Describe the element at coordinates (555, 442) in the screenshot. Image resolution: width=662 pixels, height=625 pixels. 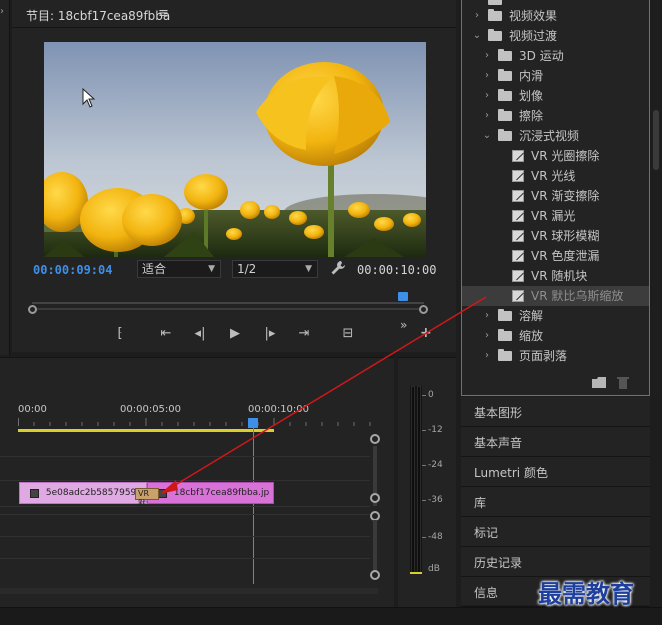
I see `panel-essential-sound: 基本声音` at that location.